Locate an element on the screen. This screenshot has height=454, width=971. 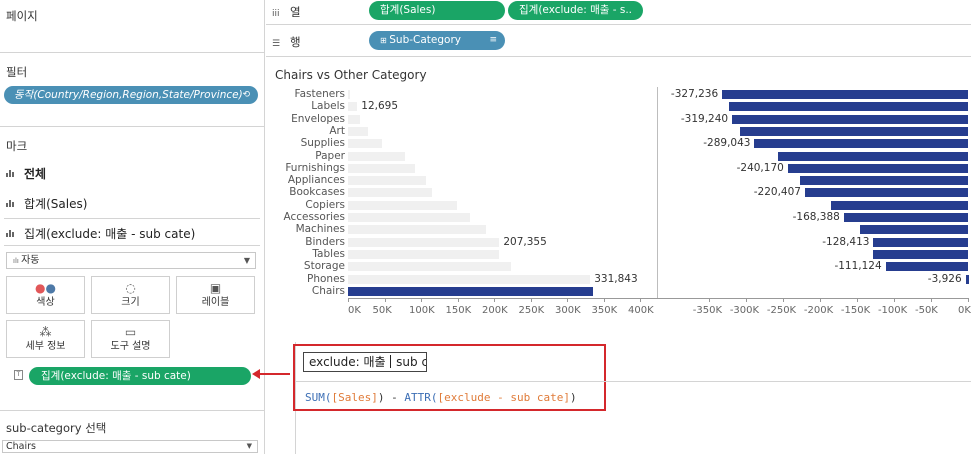
category-label: Machines is located at coordinates (320, 229).